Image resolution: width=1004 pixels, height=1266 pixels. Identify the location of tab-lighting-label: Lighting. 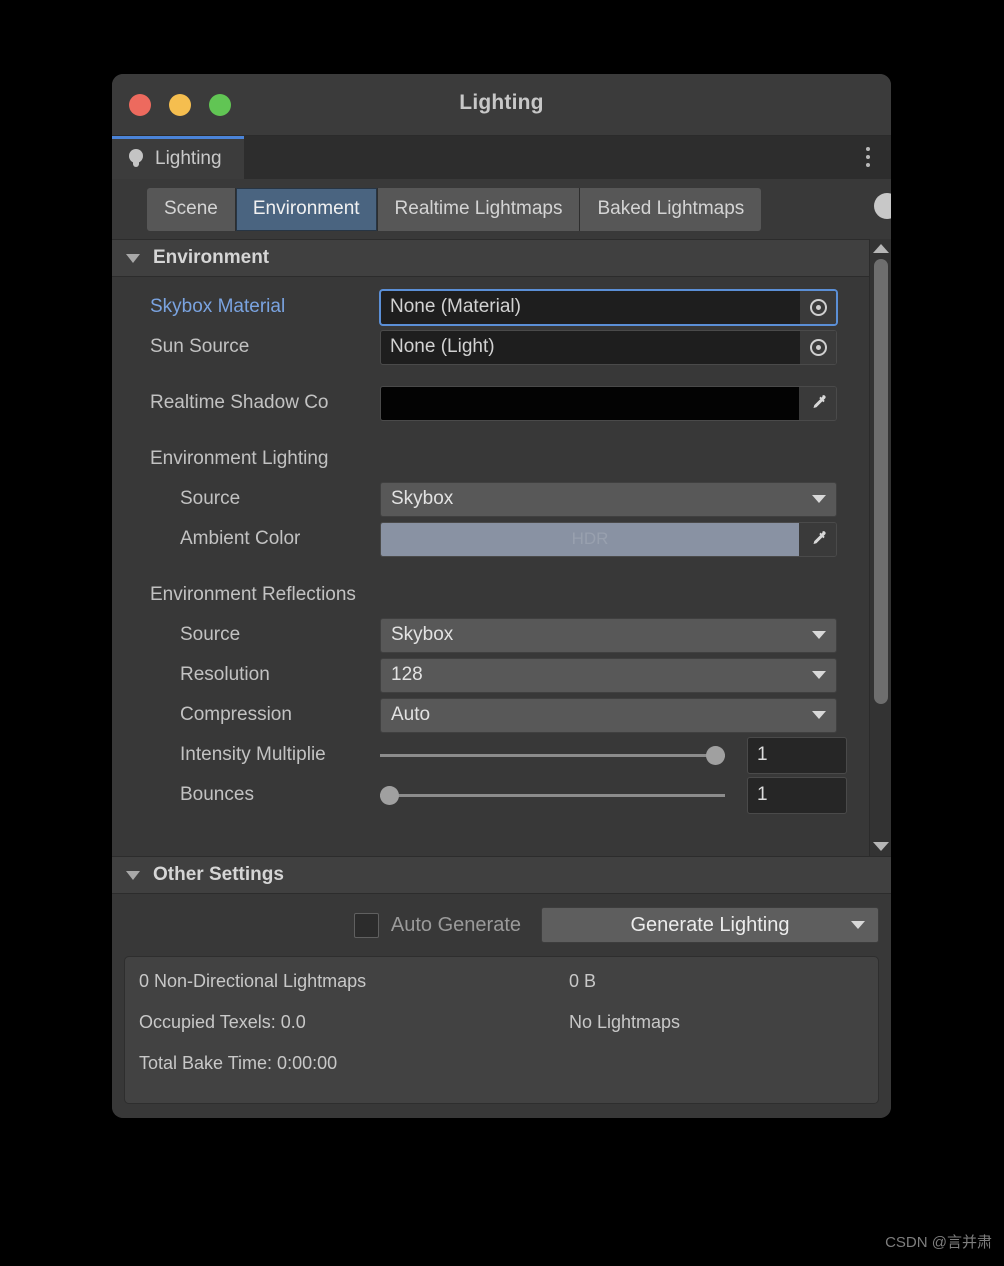
(188, 158).